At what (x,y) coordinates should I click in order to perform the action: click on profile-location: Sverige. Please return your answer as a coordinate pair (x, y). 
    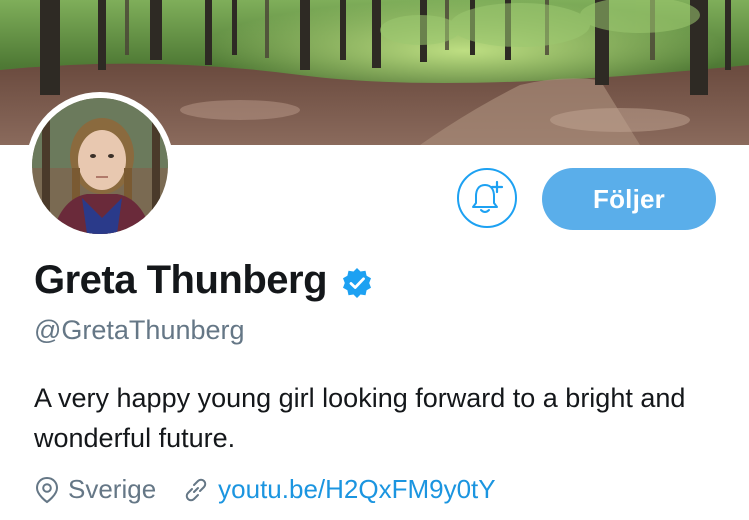
    Looking at the image, I should click on (95, 489).